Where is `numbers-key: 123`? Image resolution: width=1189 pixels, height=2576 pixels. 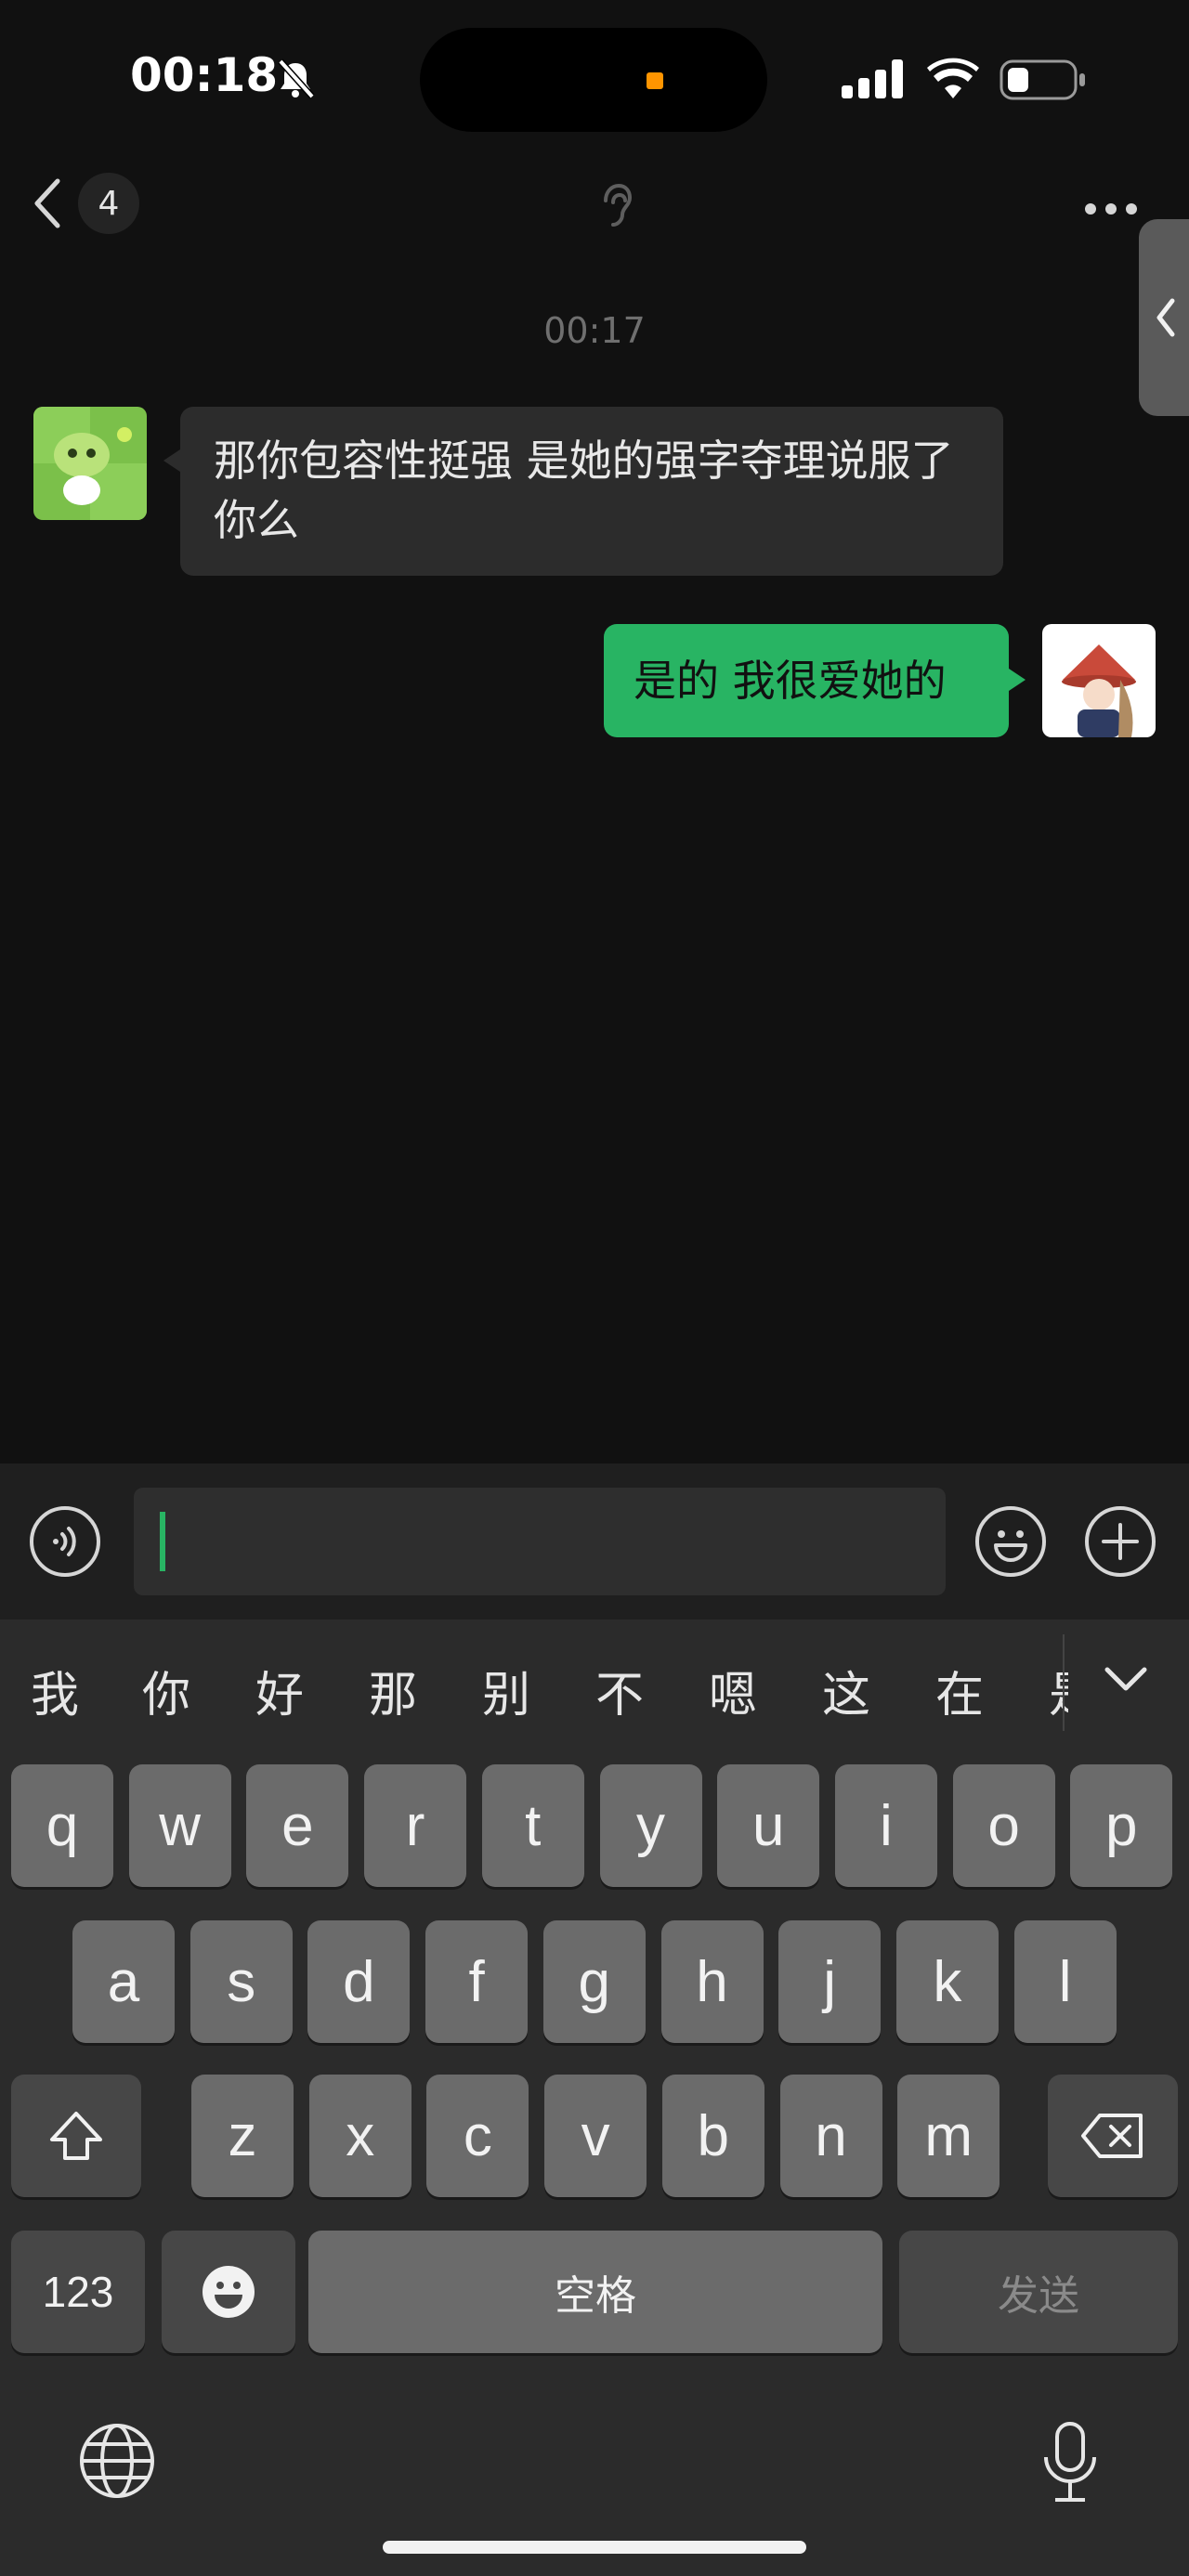
numbers-key: 123 is located at coordinates (78, 2292).